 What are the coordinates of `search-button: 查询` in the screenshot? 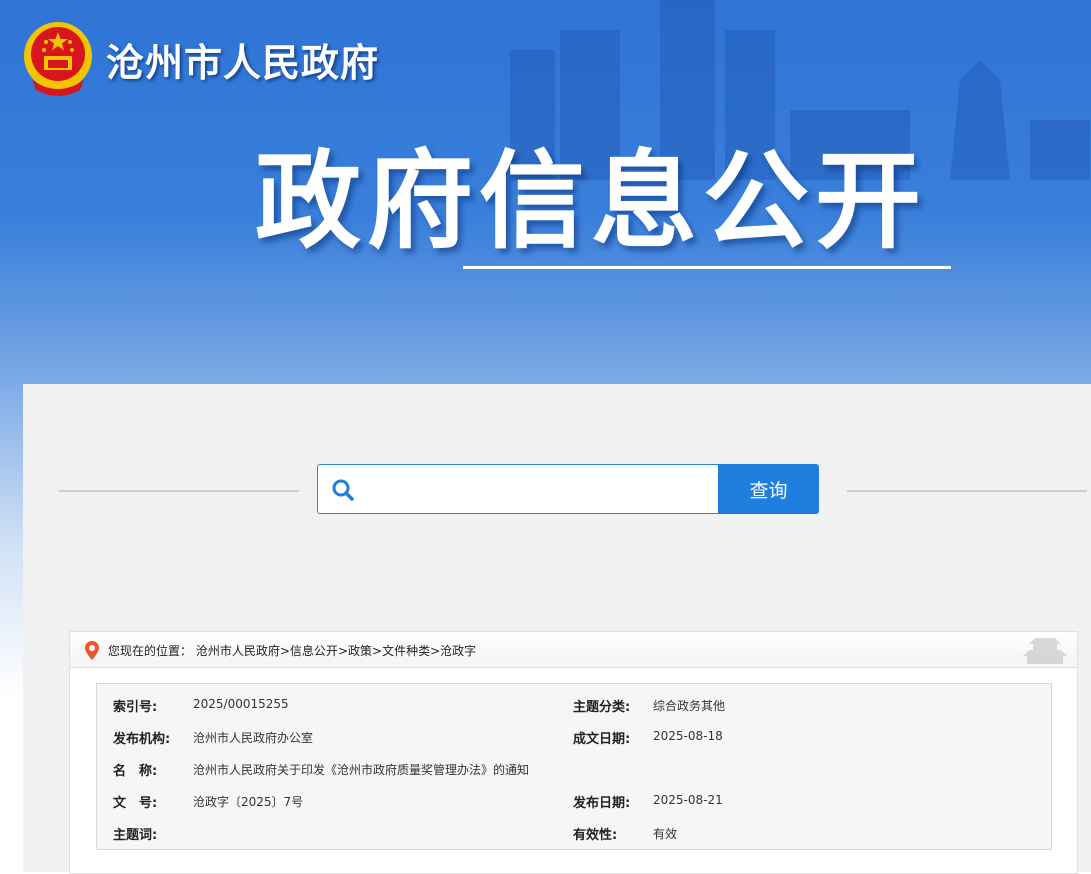 It's located at (768, 489).